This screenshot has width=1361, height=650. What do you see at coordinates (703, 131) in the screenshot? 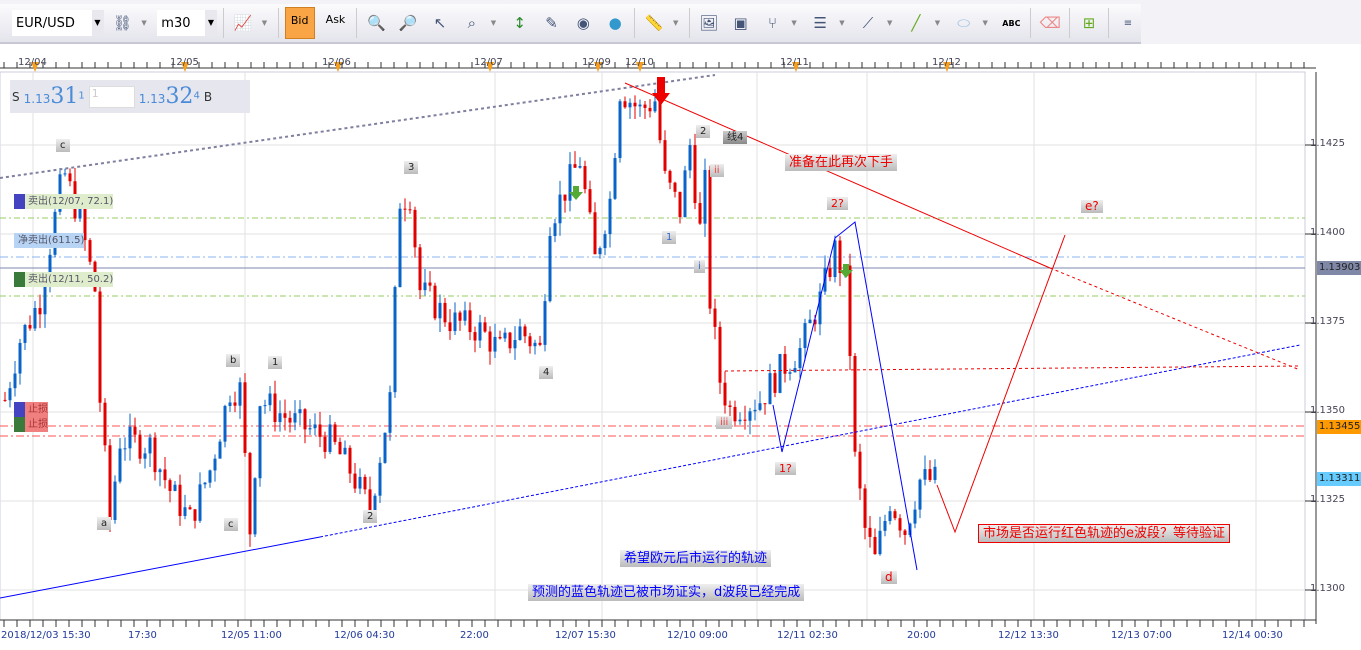
I see `wave-label: 2` at bounding box center [703, 131].